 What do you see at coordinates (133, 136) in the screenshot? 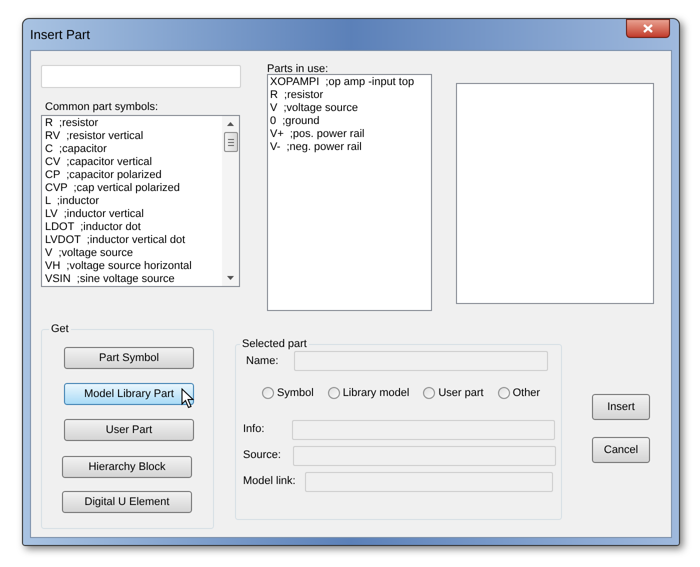
I see `list-item: RV ;resistor vertical` at bounding box center [133, 136].